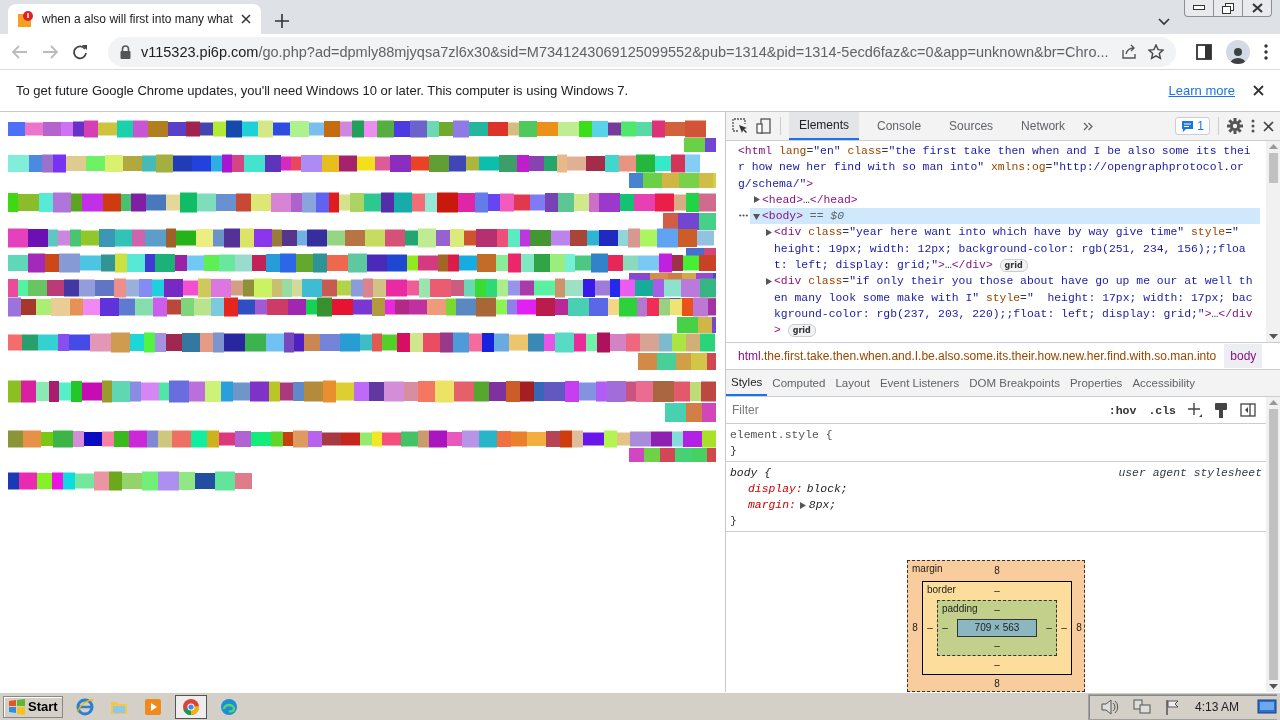 Image resolution: width=1280 pixels, height=720 pixels. Describe the element at coordinates (1122, 410) in the screenshot. I see `toggle-button: :hov` at that location.